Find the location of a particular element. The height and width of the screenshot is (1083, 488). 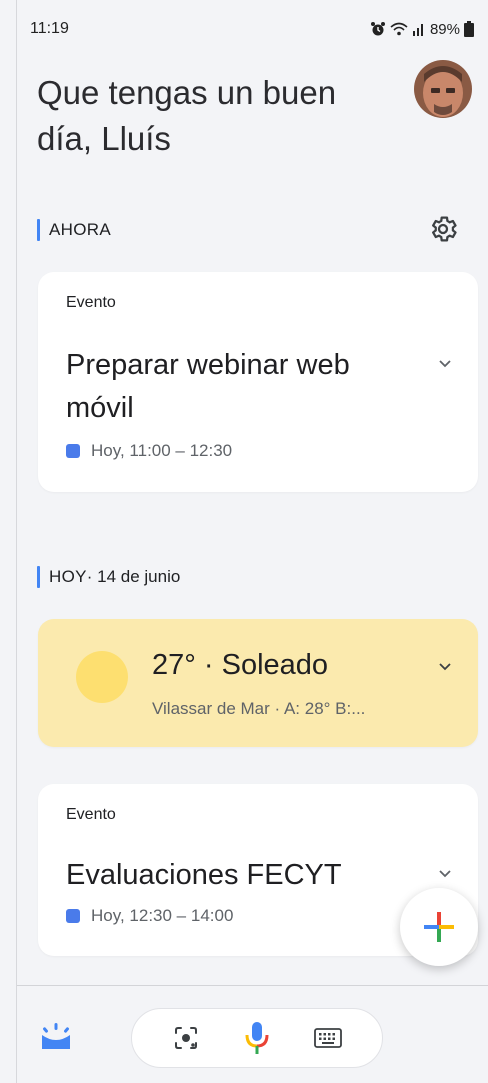

lens-button is located at coordinates (186, 1038).